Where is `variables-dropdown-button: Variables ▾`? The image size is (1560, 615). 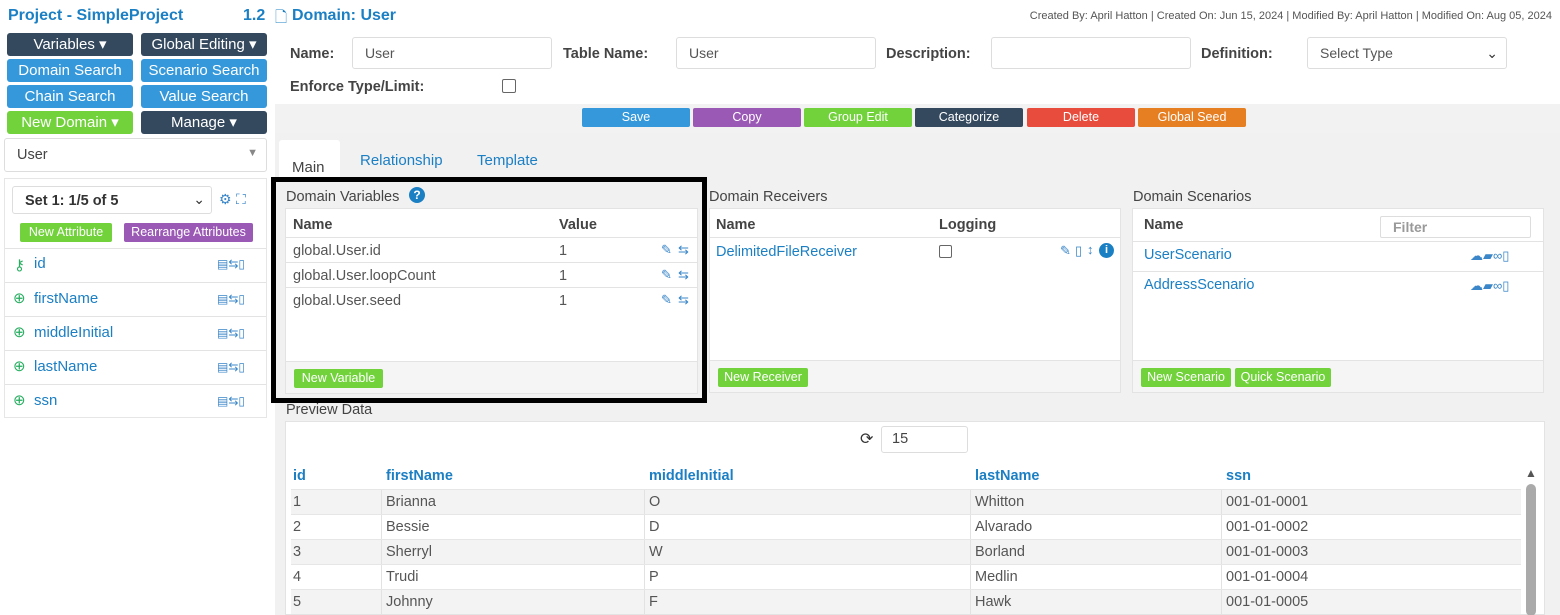 variables-dropdown-button: Variables ▾ is located at coordinates (70, 44).